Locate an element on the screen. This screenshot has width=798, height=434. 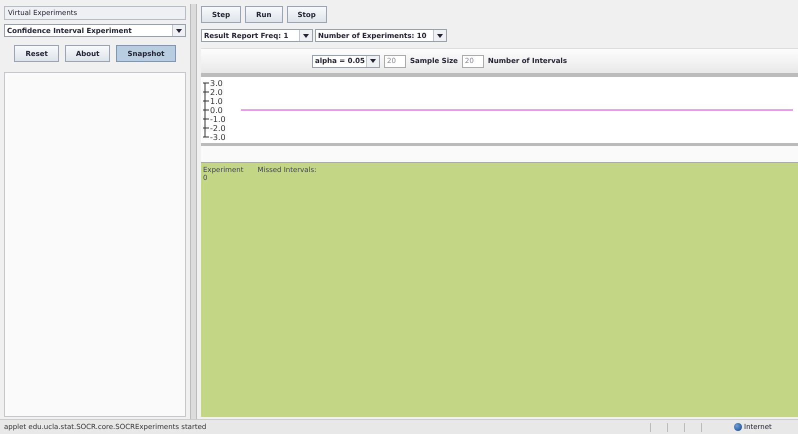
axis-label: 0.0 is located at coordinates (216, 110).